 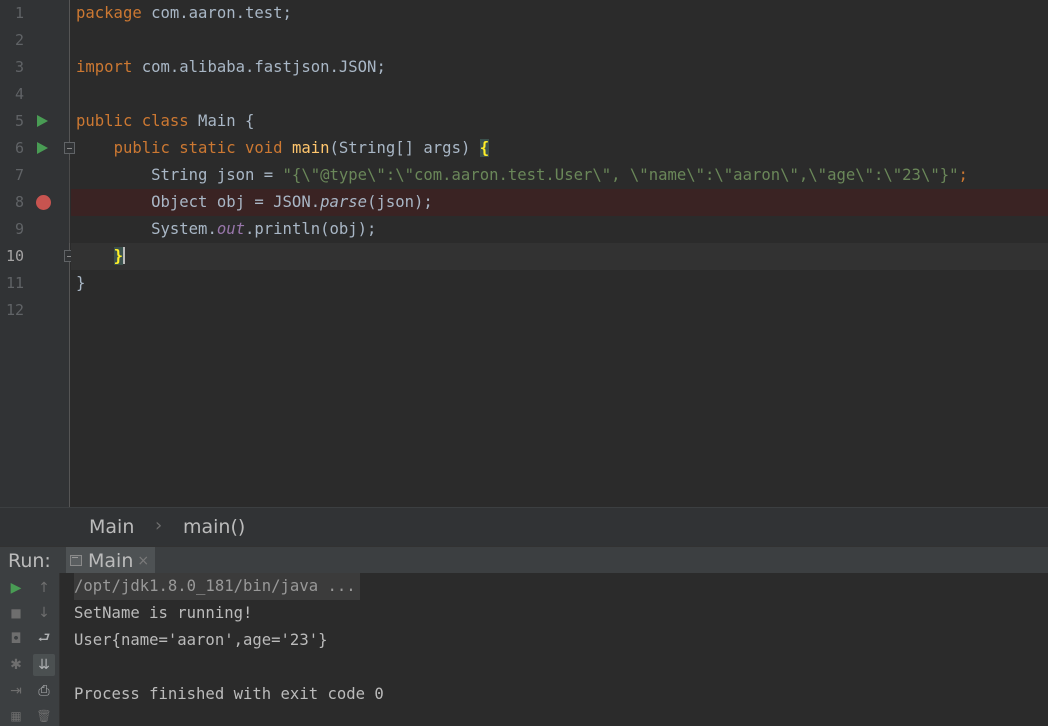 I want to click on code-line-6: public static void main(String[] args) {, so click(x=559, y=148).